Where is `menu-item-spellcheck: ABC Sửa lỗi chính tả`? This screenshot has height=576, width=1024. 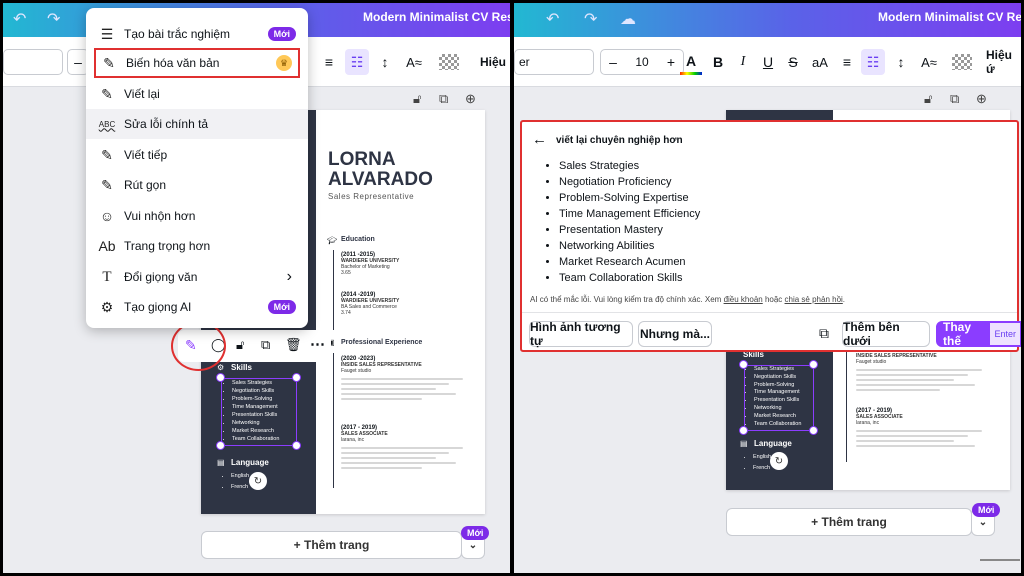 menu-item-spellcheck: ABC Sửa lỗi chính tả is located at coordinates (197, 124).